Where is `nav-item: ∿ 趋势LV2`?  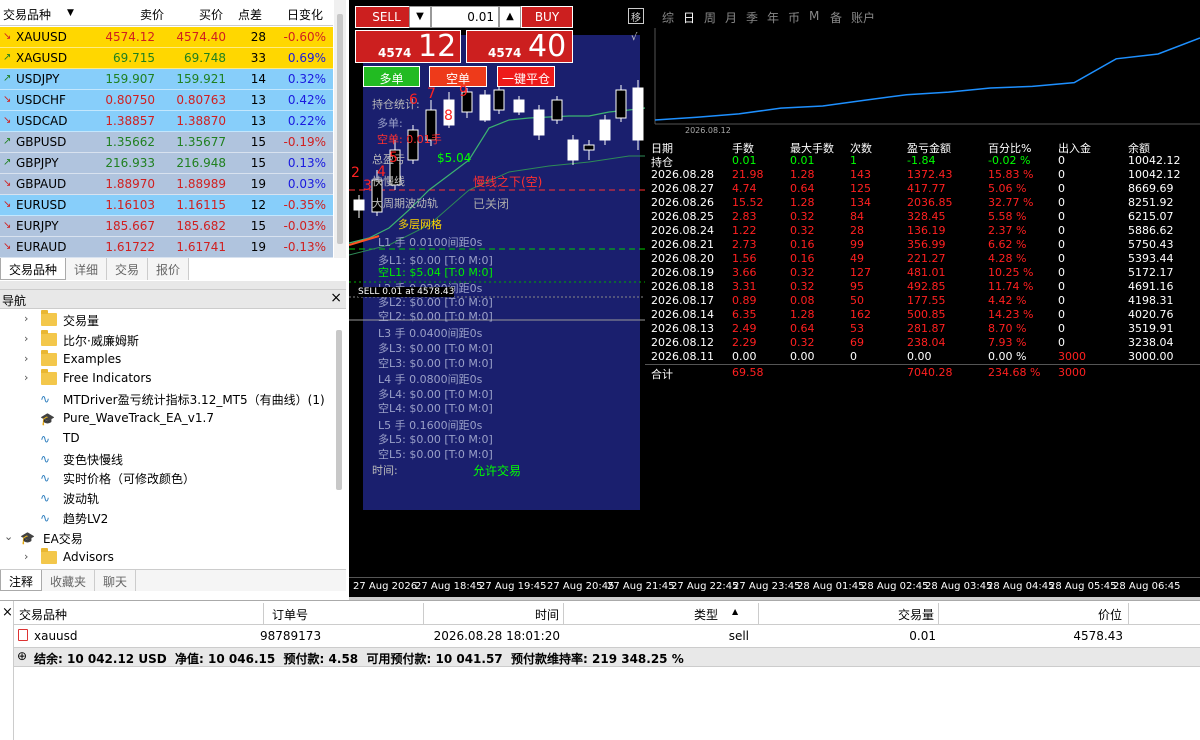
nav-item: ∿ 趋势LV2 is located at coordinates (170, 518).